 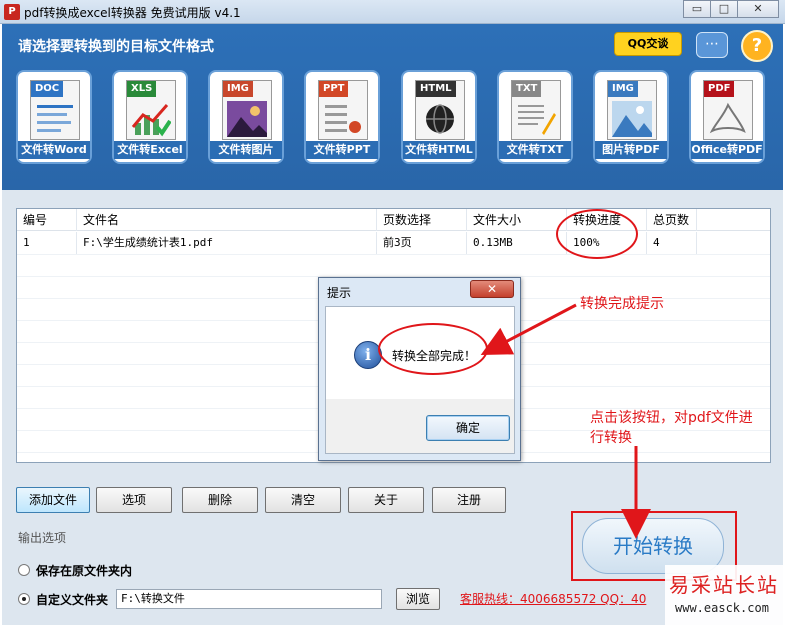 What do you see at coordinates (727, 150) in the screenshot?
I see `tool-label: Office转PDF` at bounding box center [727, 150].